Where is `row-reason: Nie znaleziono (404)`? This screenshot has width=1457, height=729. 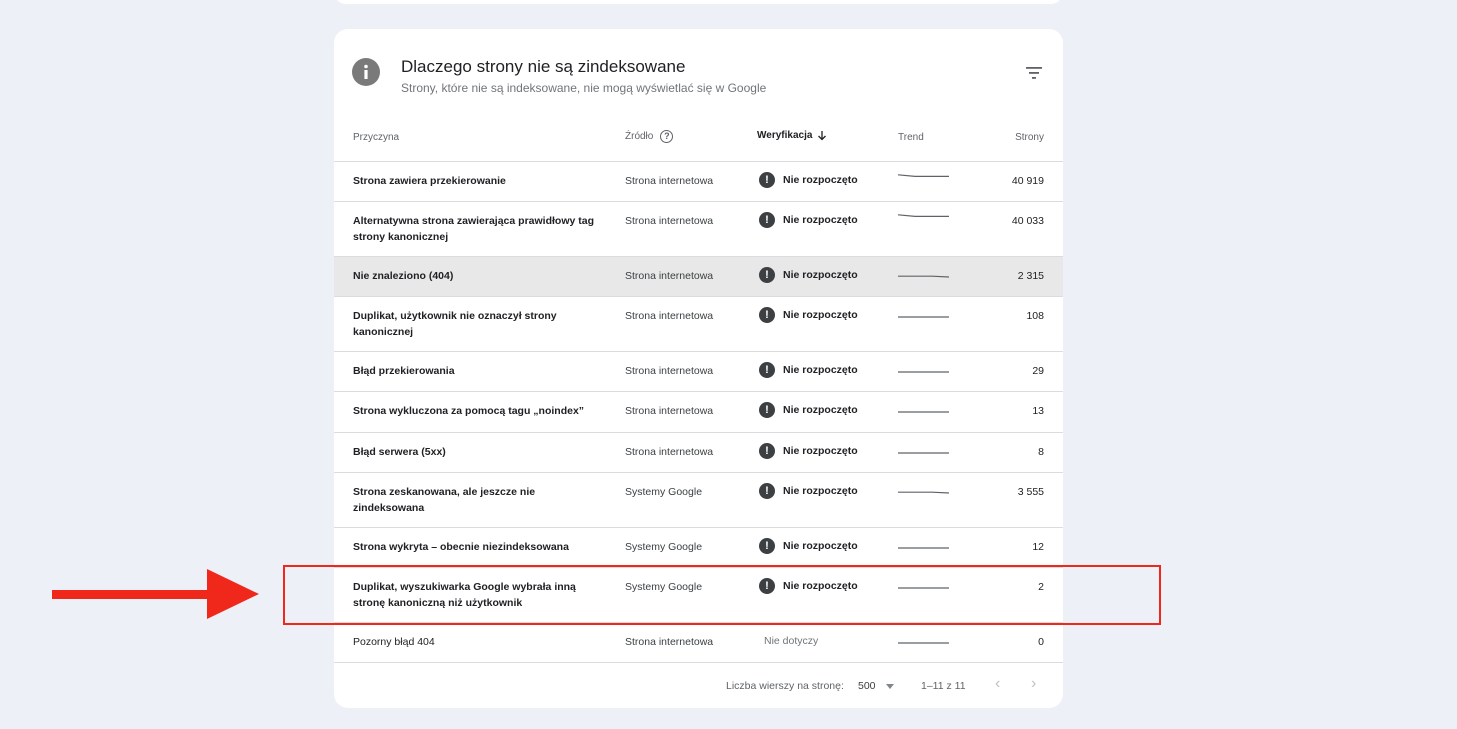 row-reason: Nie znaleziono (404) is located at coordinates (403, 276).